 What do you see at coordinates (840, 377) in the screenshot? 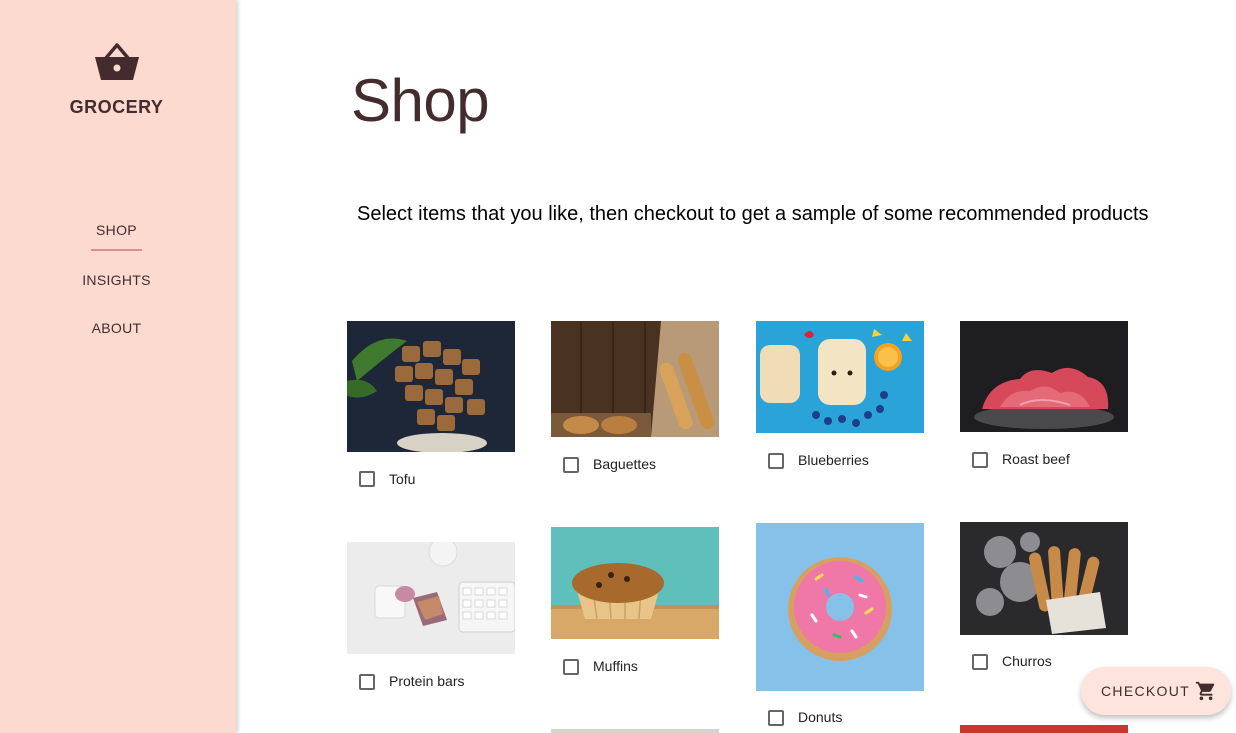
I see `product-image-blueberries` at bounding box center [840, 377].